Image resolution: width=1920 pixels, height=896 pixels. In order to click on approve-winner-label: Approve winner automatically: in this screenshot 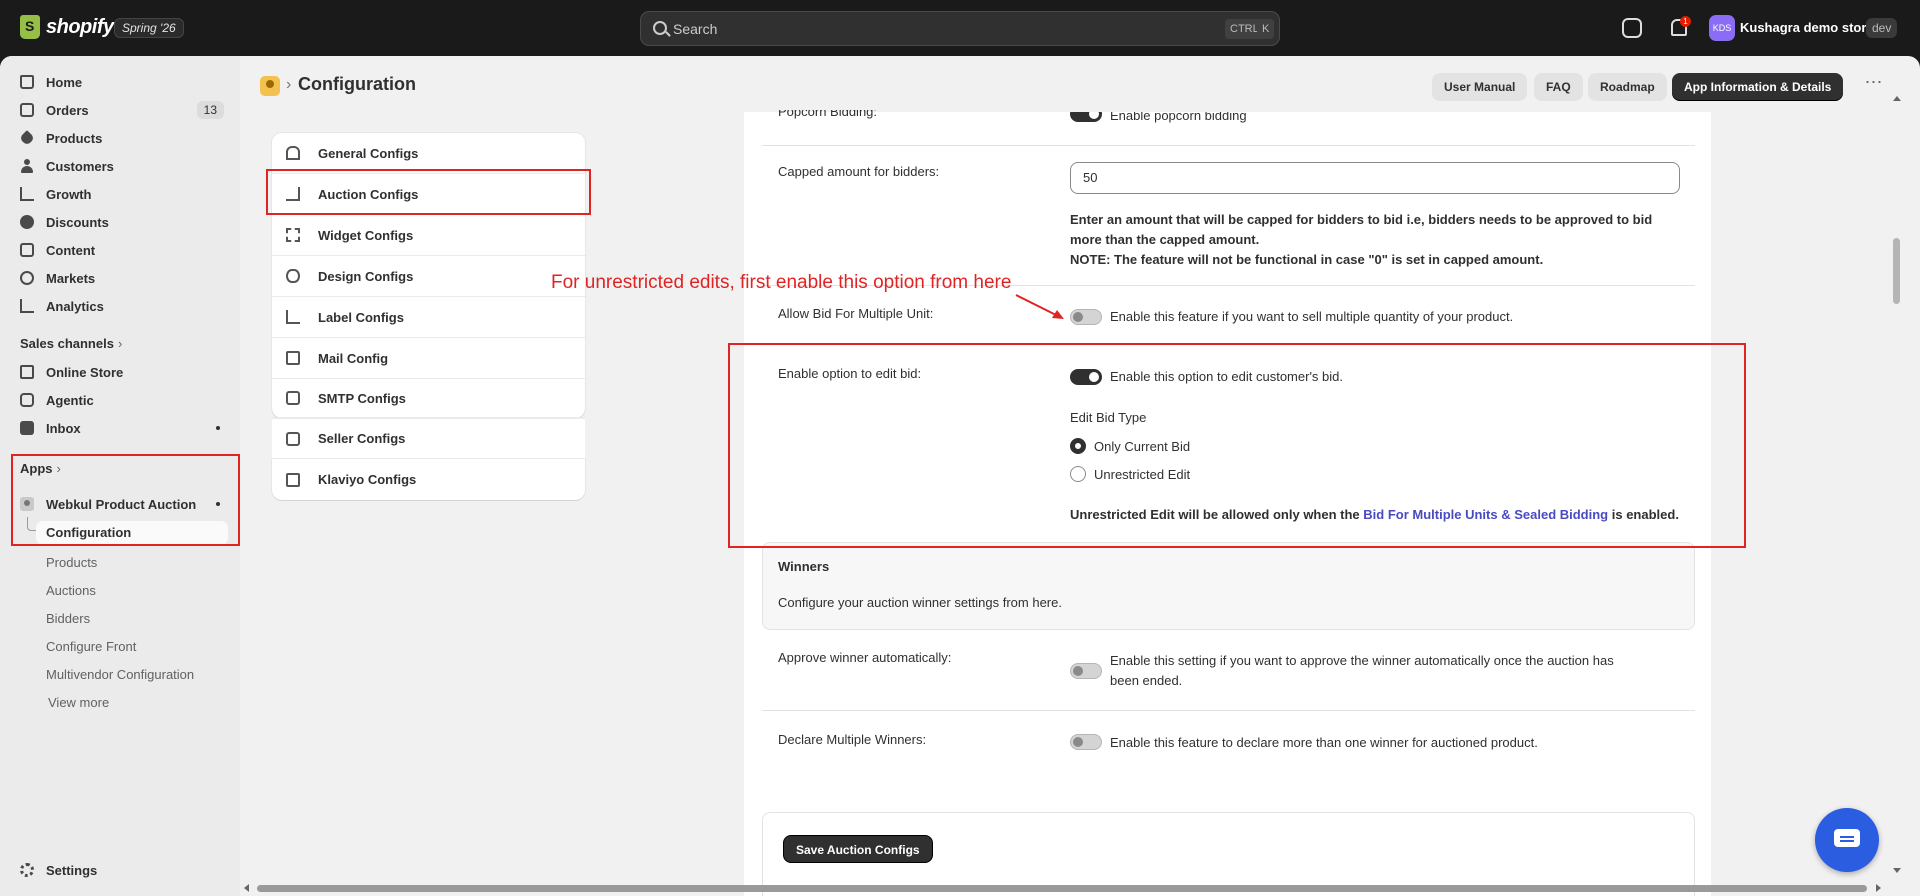, I will do `click(865, 657)`.